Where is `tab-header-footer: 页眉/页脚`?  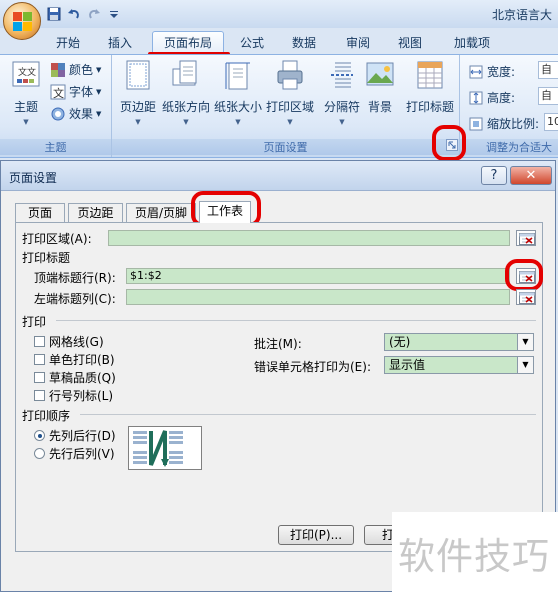 tab-header-footer: 页眉/页脚 is located at coordinates (161, 213).